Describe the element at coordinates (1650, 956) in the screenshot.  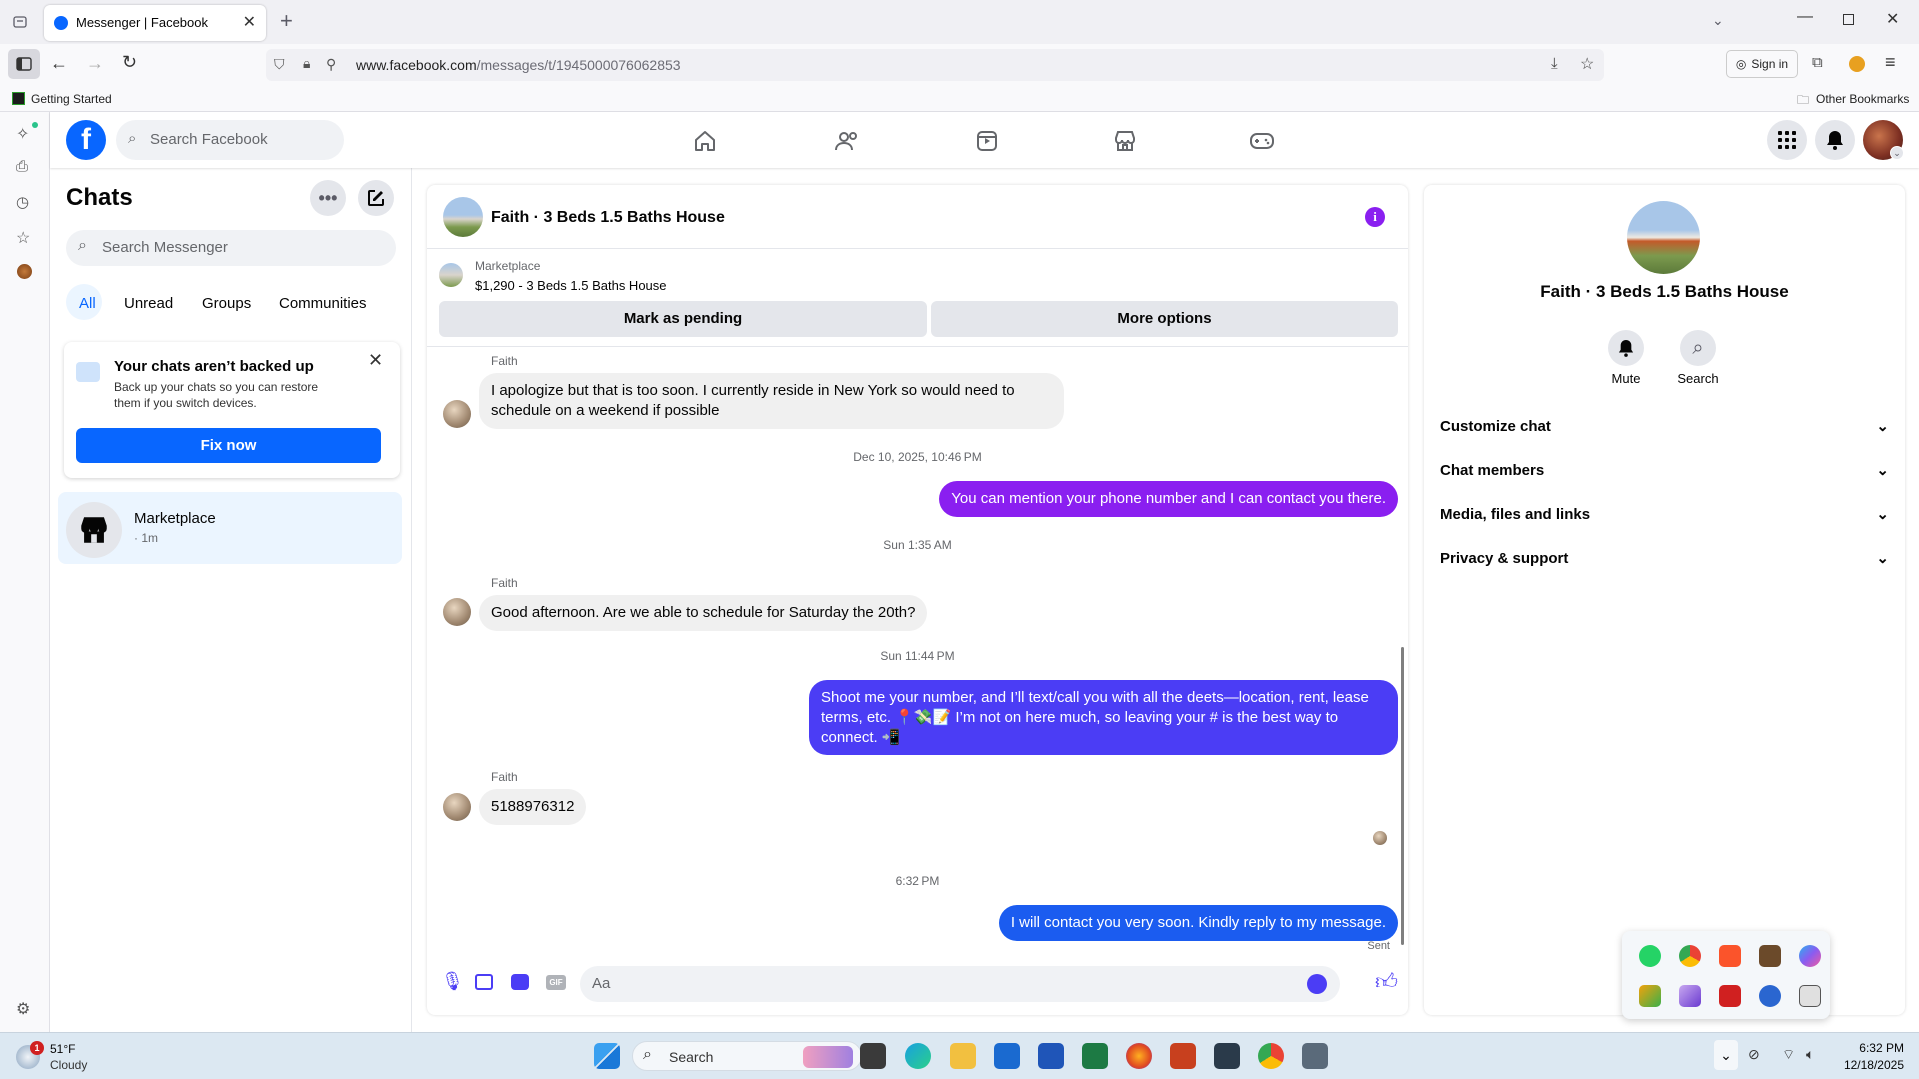
I see `whatsapp-icon` at that location.